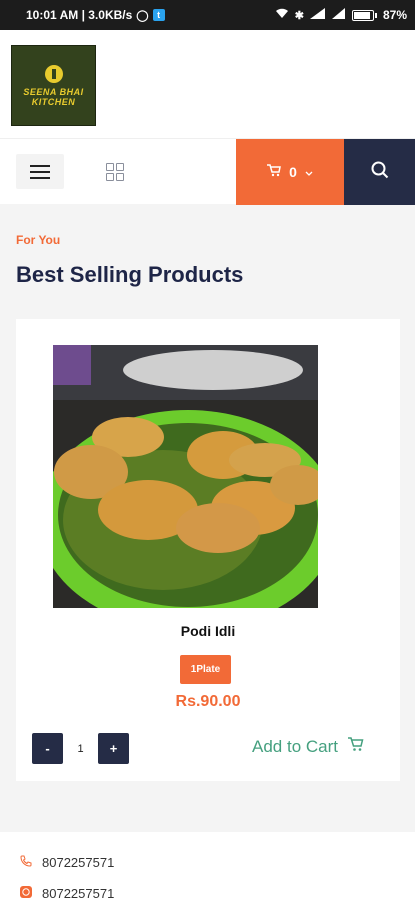  Describe the element at coordinates (53, 73) in the screenshot. I see `logo-mark-icon` at that location.